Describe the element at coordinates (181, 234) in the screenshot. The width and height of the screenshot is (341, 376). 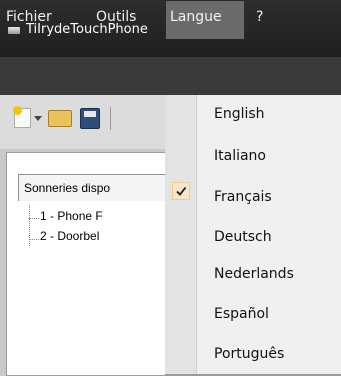
I see `dropdown-icon-gutter` at that location.